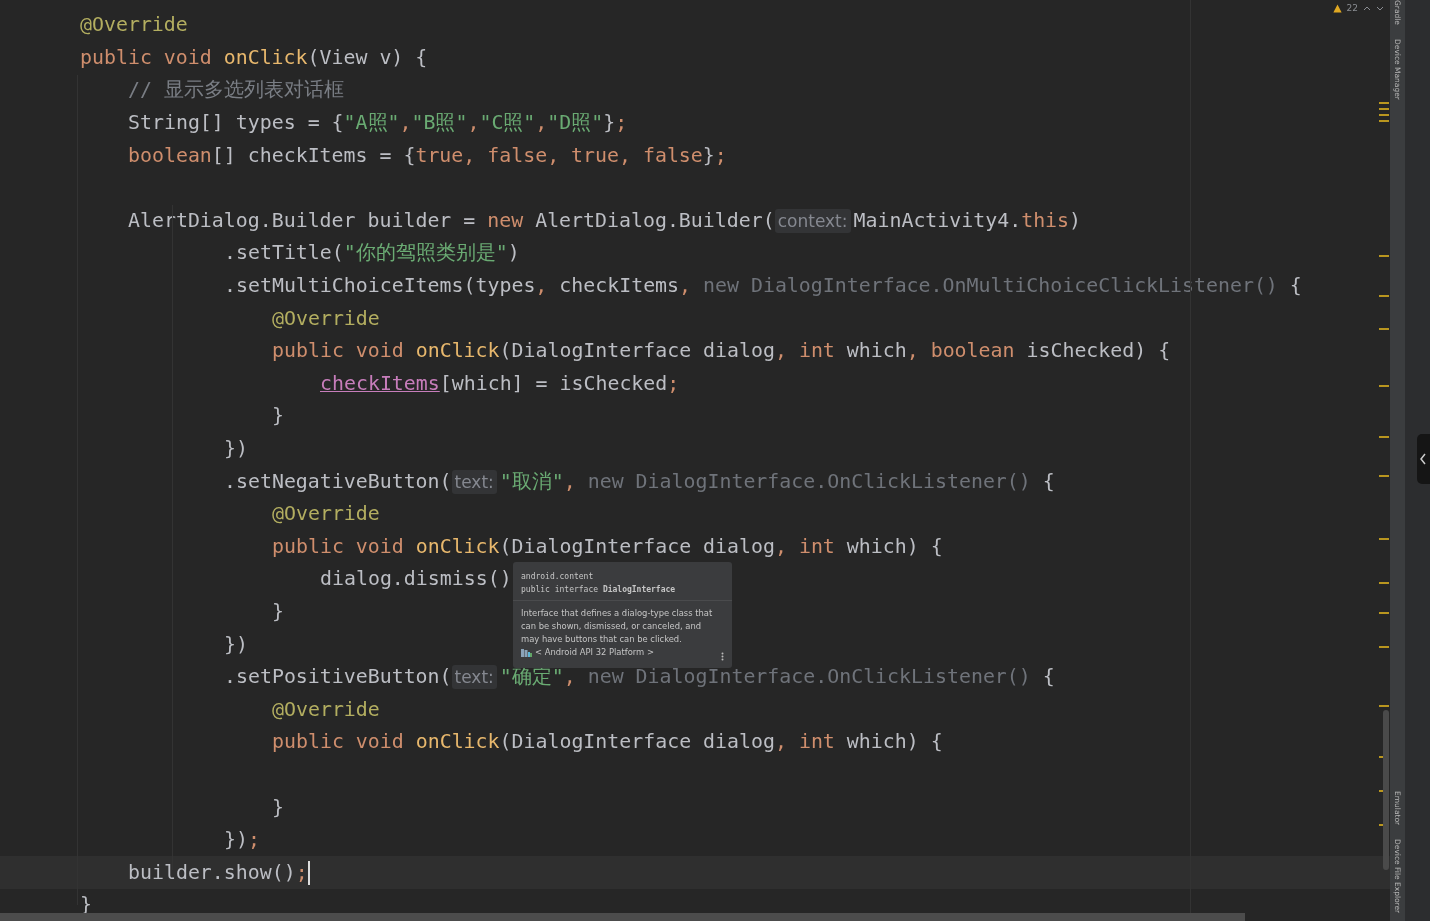 The width and height of the screenshot is (1430, 921). Describe the element at coordinates (594, 652) in the screenshot. I see `source-link: < Android API 32 Platform >` at that location.